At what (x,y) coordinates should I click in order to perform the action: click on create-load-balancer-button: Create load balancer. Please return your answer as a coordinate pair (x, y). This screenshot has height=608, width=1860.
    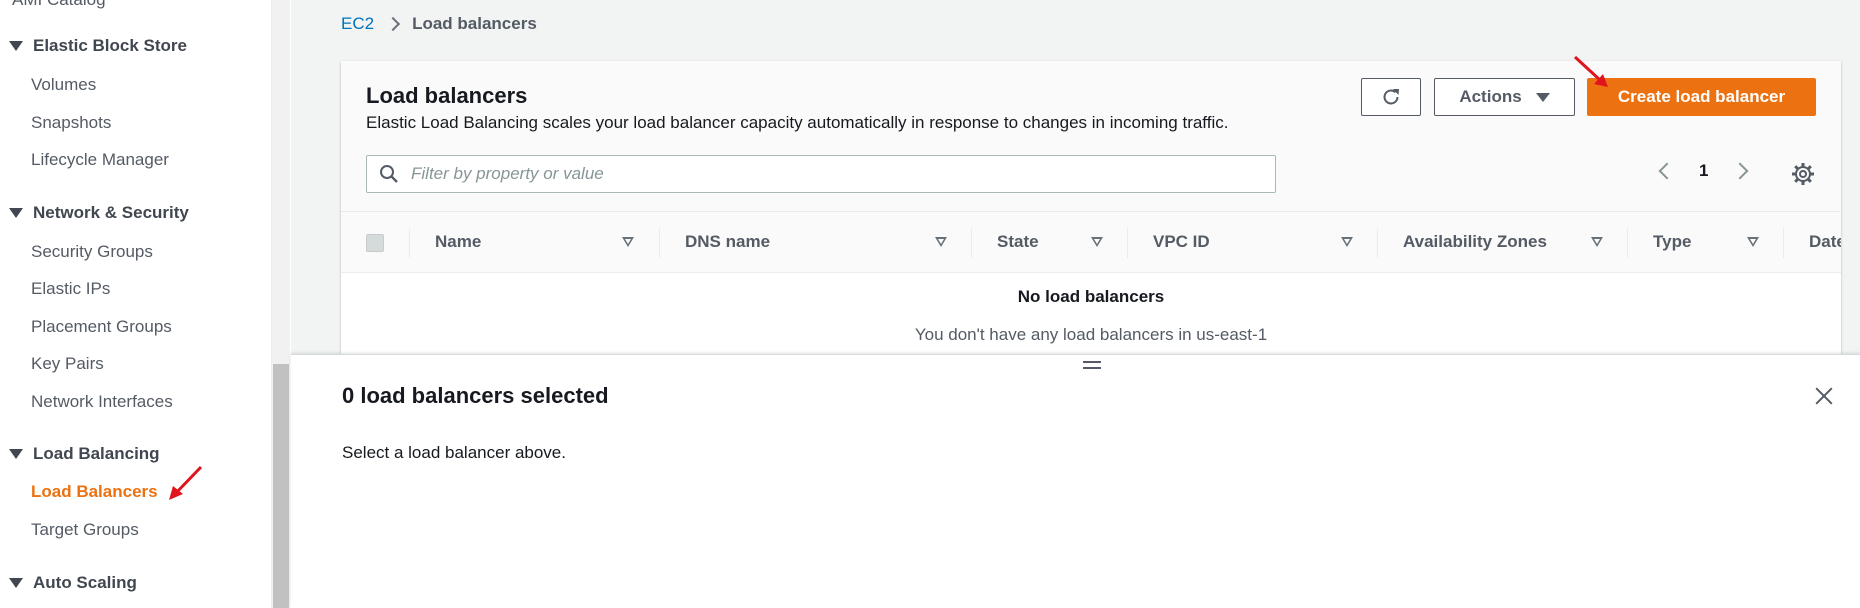
    Looking at the image, I should click on (1701, 97).